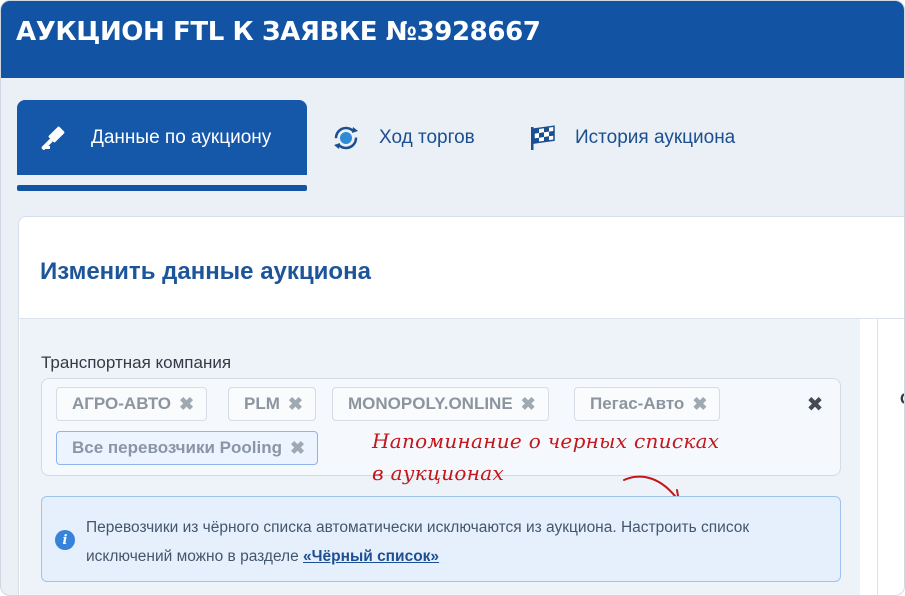 The image size is (905, 596). I want to click on tab-auction-data: Данные по аукциону, so click(162, 137).